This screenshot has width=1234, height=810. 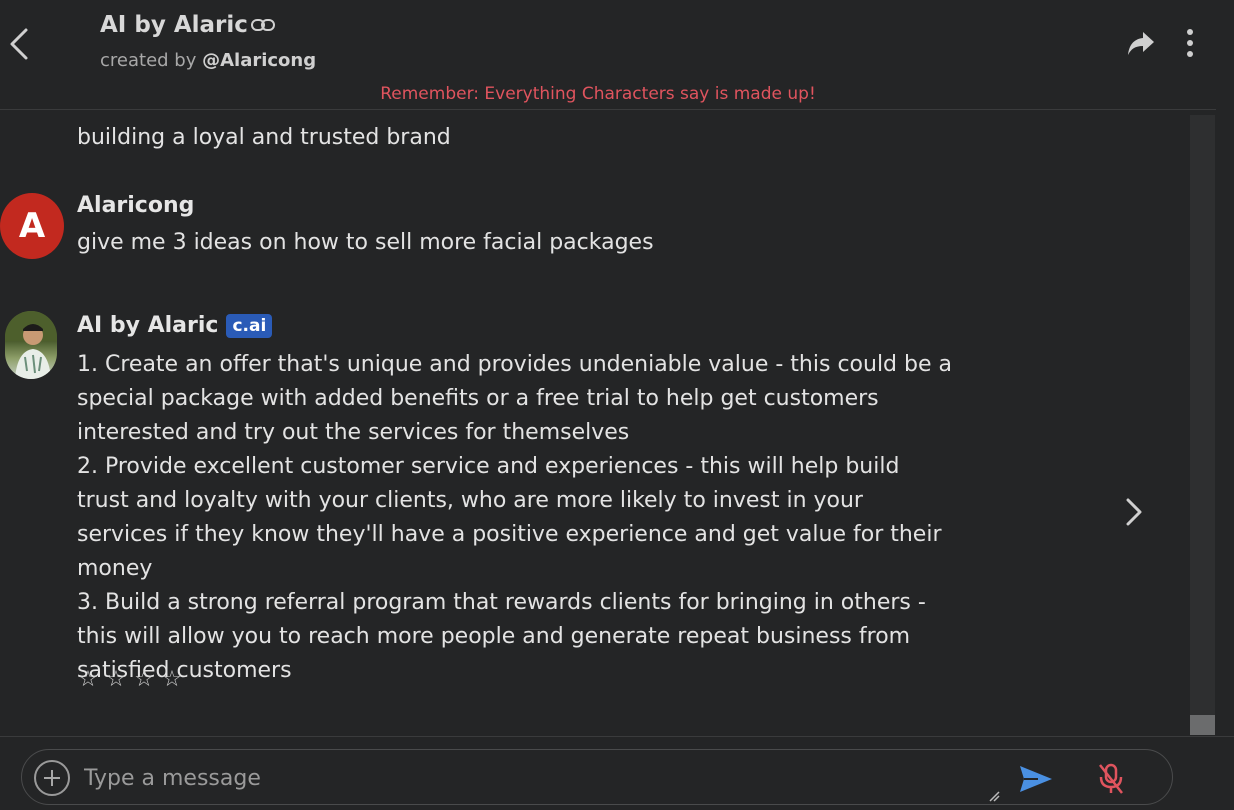 I want to click on link-icon, so click(x=263, y=25).